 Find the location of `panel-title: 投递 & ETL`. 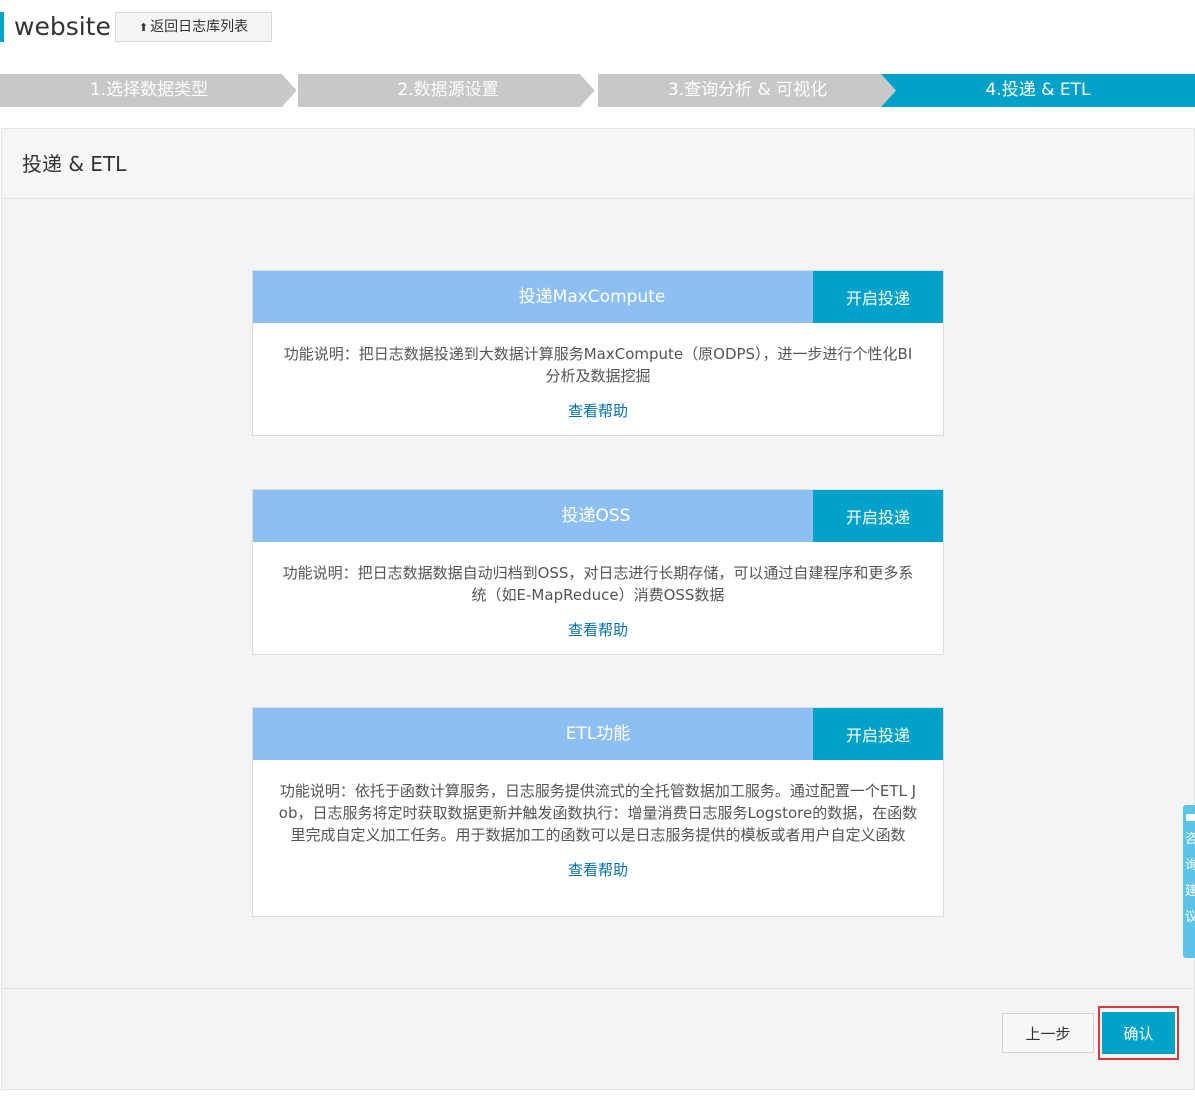

panel-title: 投递 & ETL is located at coordinates (598, 164).